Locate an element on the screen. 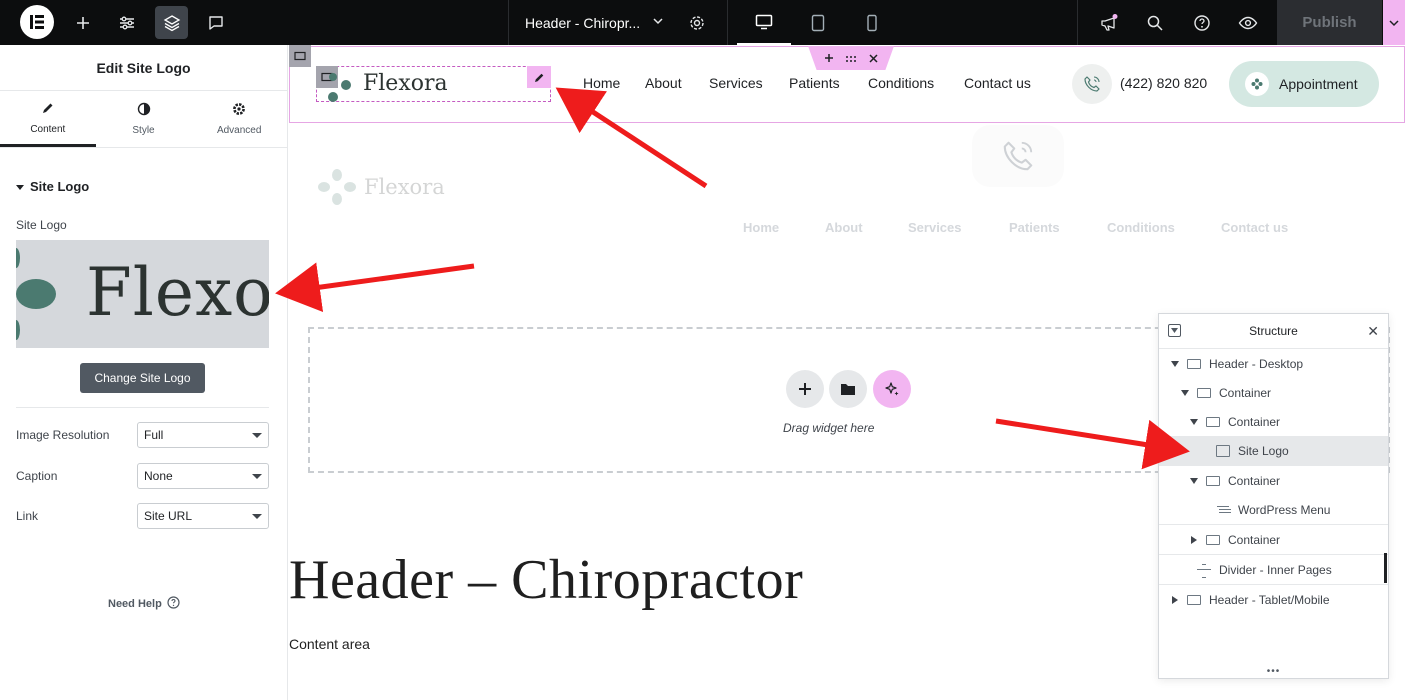 This screenshot has width=1405, height=700. nav-patients: Patients is located at coordinates (814, 83).